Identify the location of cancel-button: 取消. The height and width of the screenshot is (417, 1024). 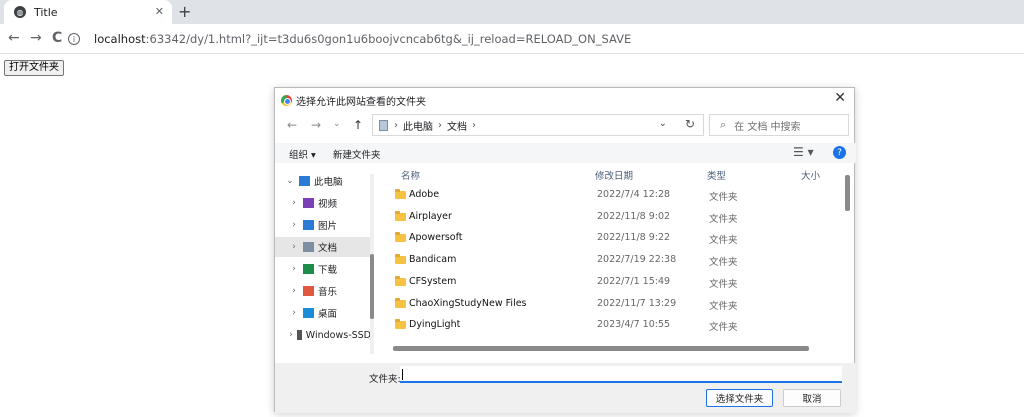
(812, 398).